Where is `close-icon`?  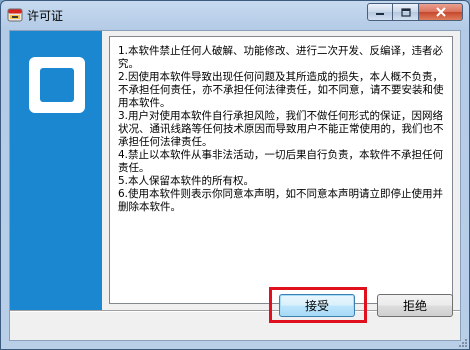
close-icon is located at coordinates (440, 12).